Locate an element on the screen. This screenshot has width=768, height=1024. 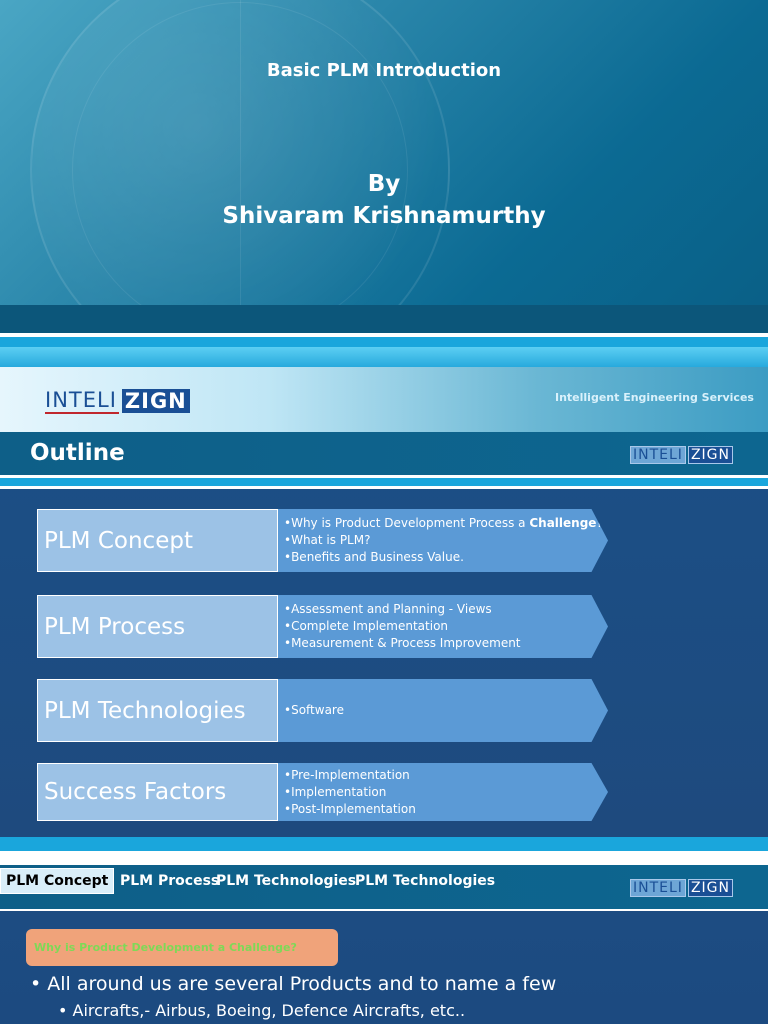
outline-row-details: •Software is located at coordinates (443, 710).